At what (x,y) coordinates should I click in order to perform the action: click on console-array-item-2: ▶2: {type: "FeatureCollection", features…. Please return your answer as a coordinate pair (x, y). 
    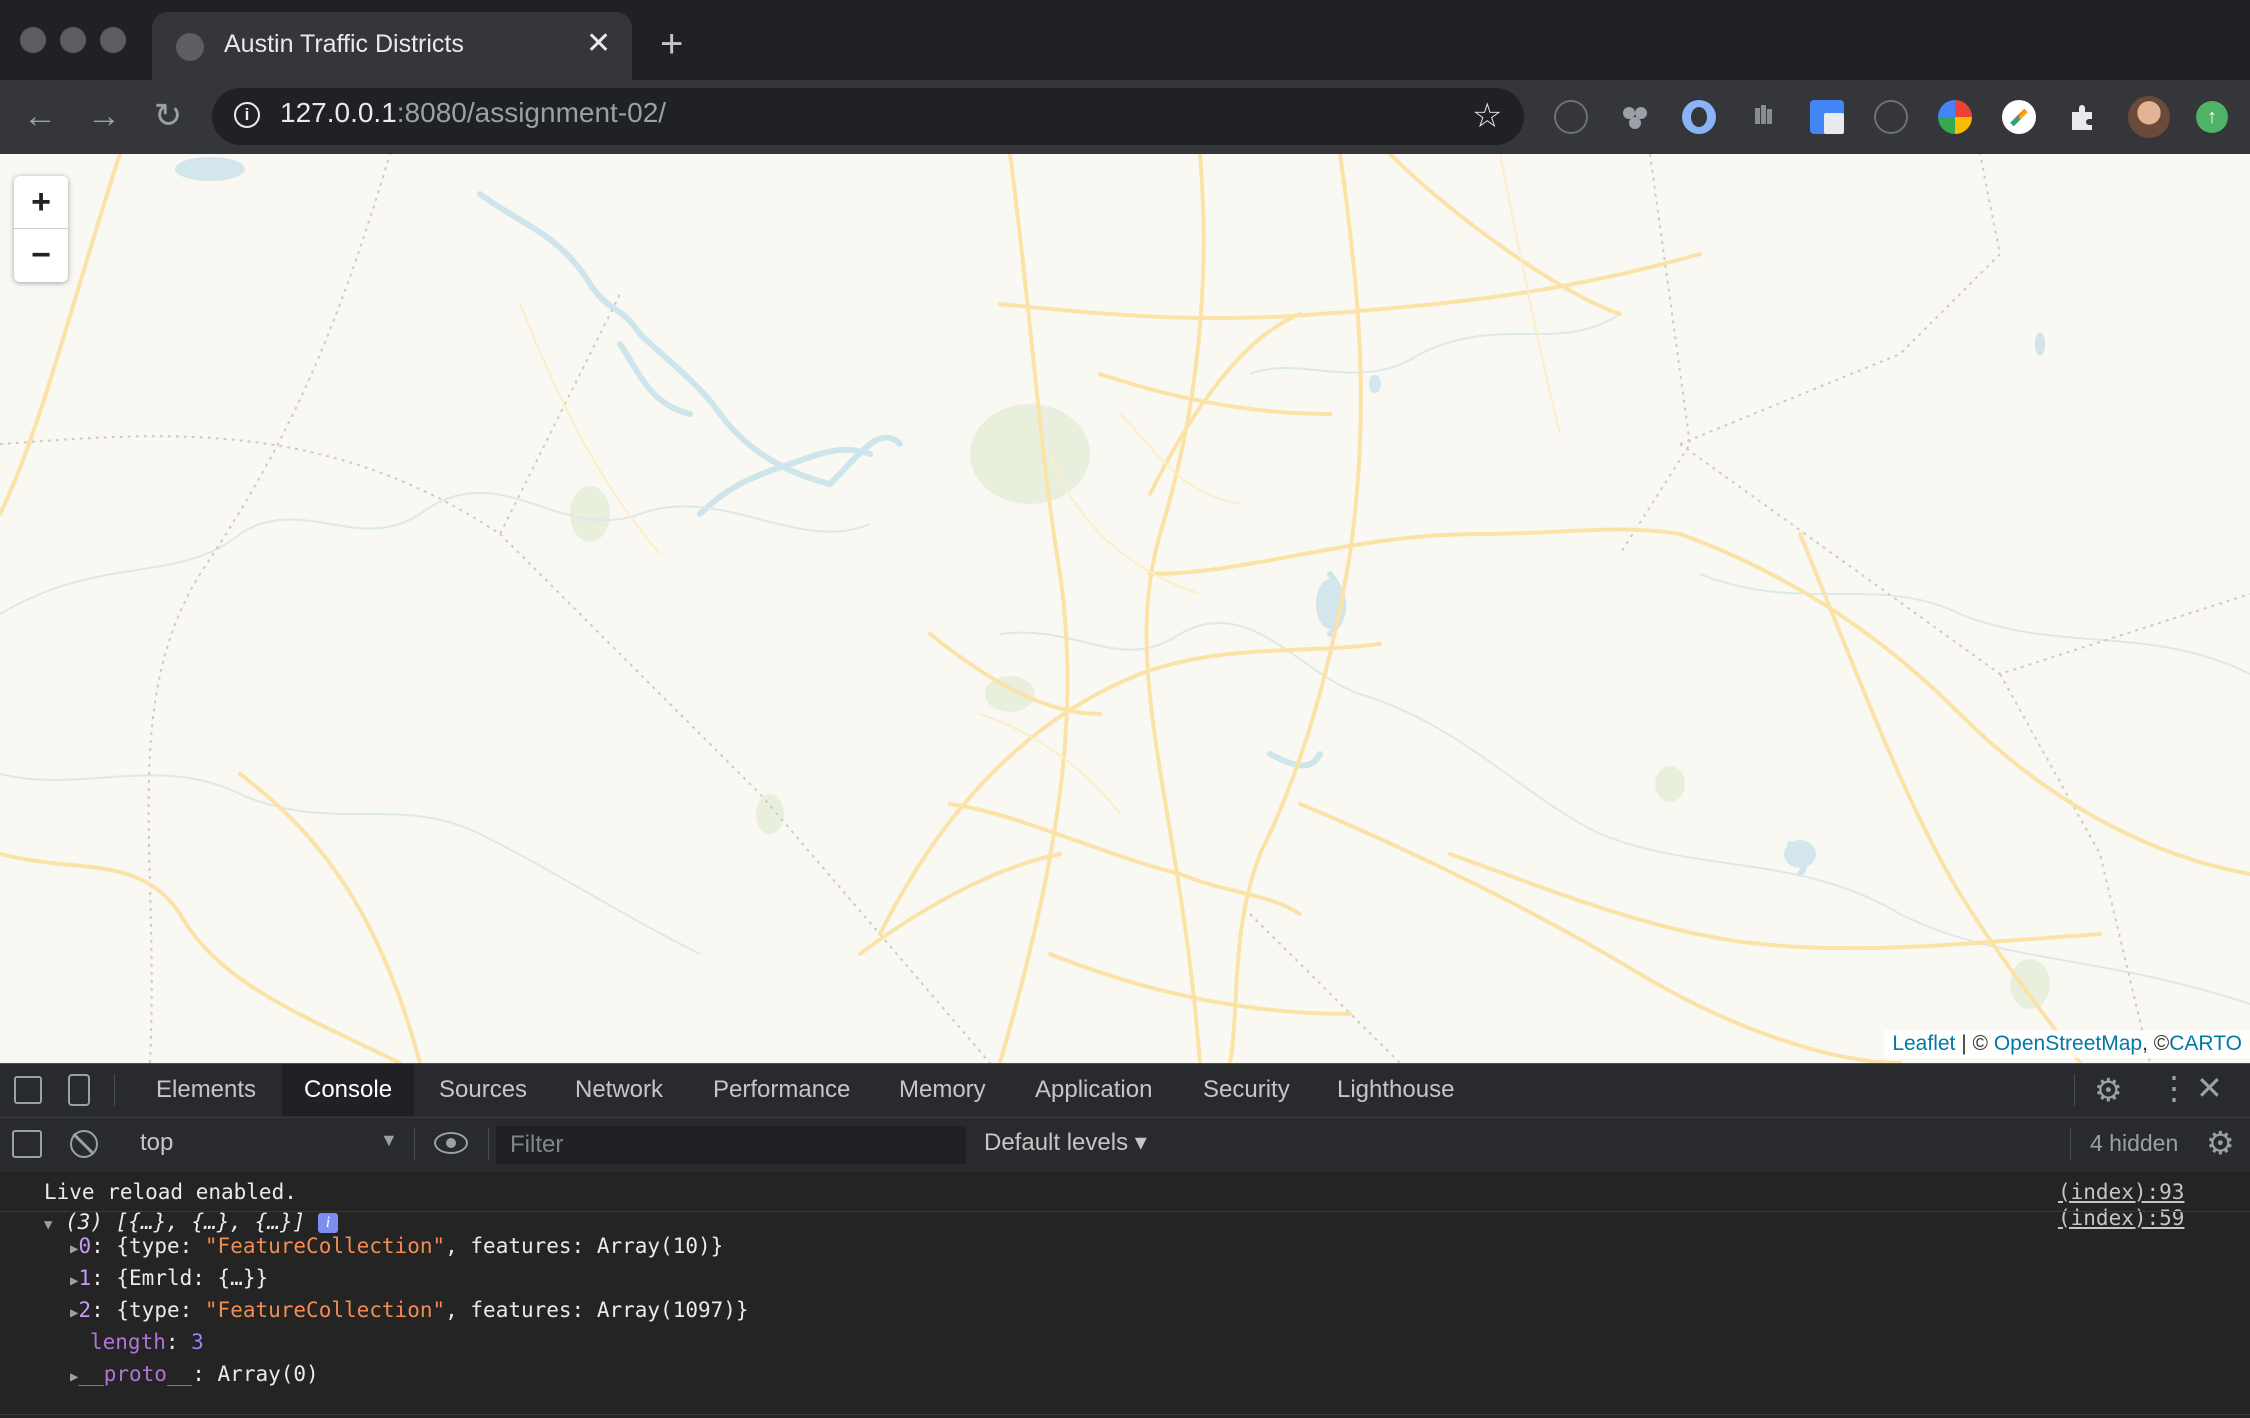
    Looking at the image, I should click on (409, 1310).